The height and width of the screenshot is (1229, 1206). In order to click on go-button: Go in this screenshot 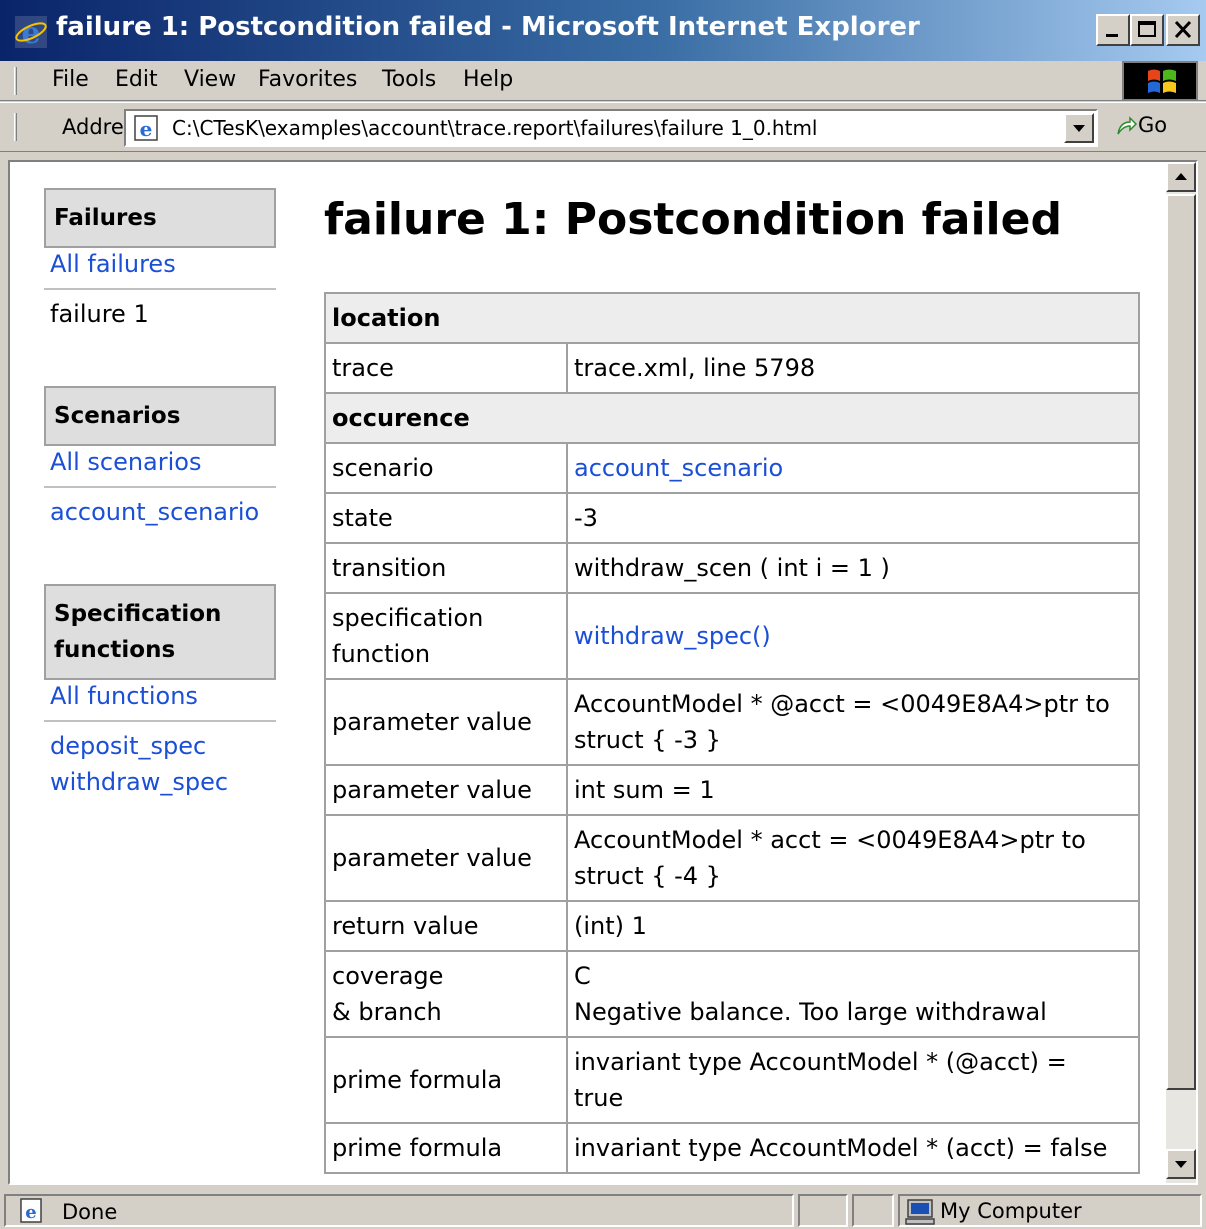, I will do `click(1140, 129)`.